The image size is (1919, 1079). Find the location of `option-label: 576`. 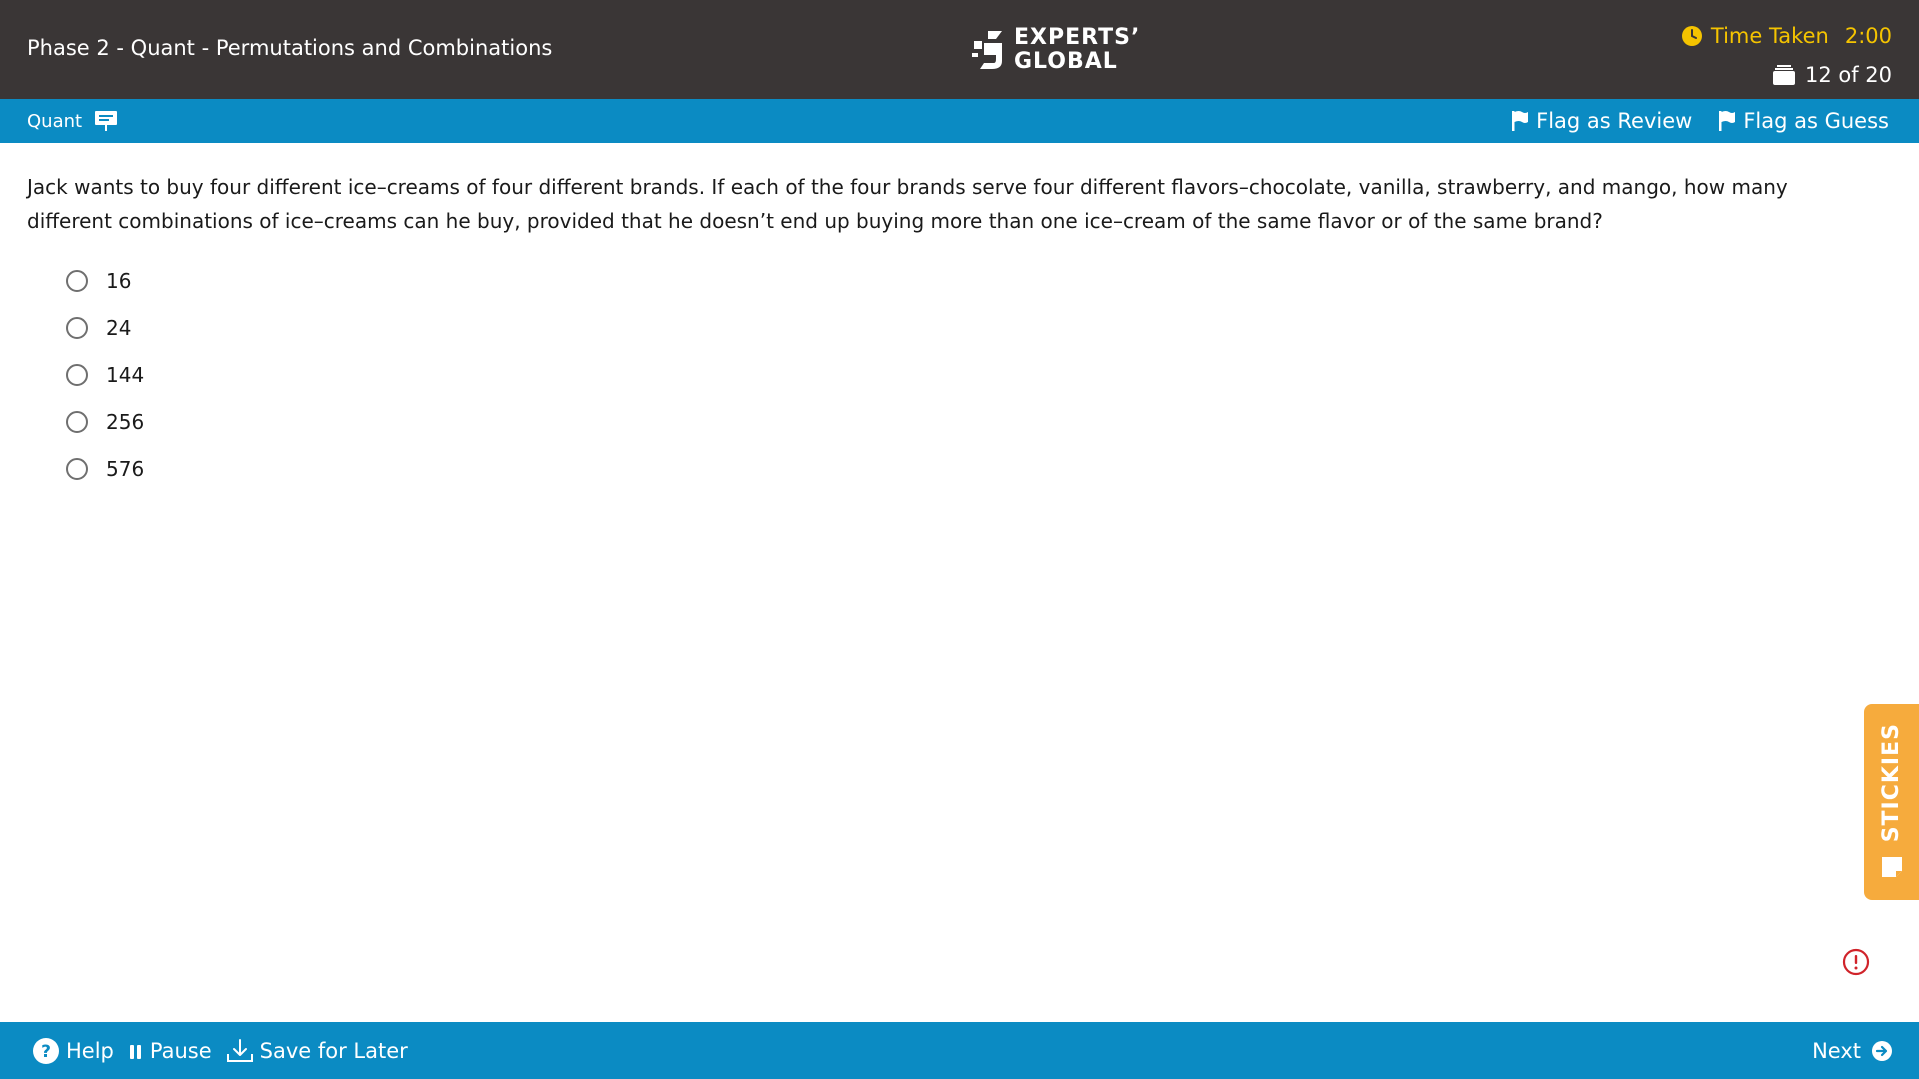

option-label: 576 is located at coordinates (125, 468).